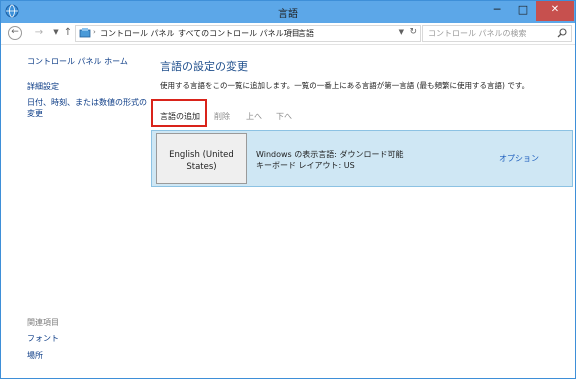 Image resolution: width=576 pixels, height=379 pixels. I want to click on minimize-button: ─, so click(497, 11).